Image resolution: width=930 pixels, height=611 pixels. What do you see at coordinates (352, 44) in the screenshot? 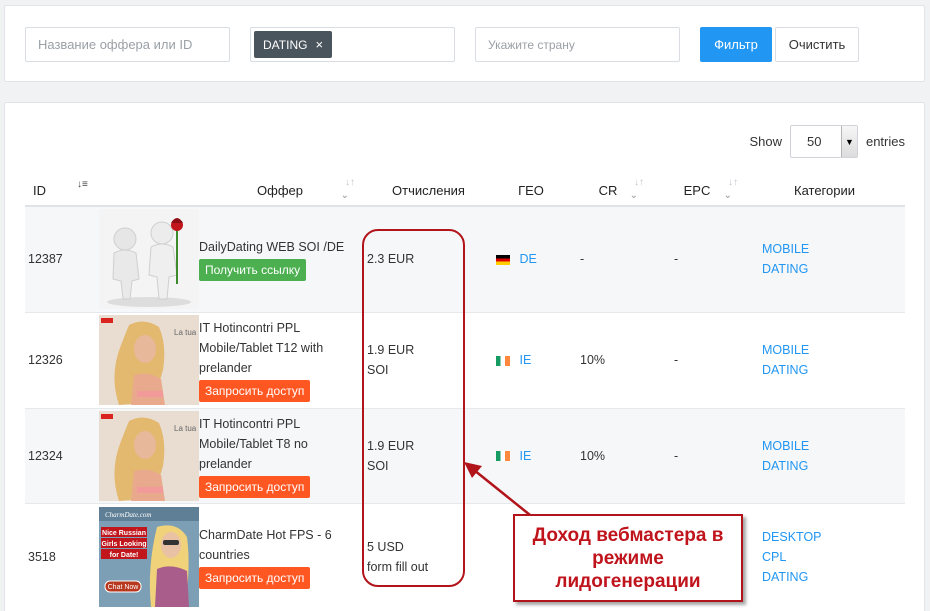
I see `category-multiselect: DATING ×` at bounding box center [352, 44].